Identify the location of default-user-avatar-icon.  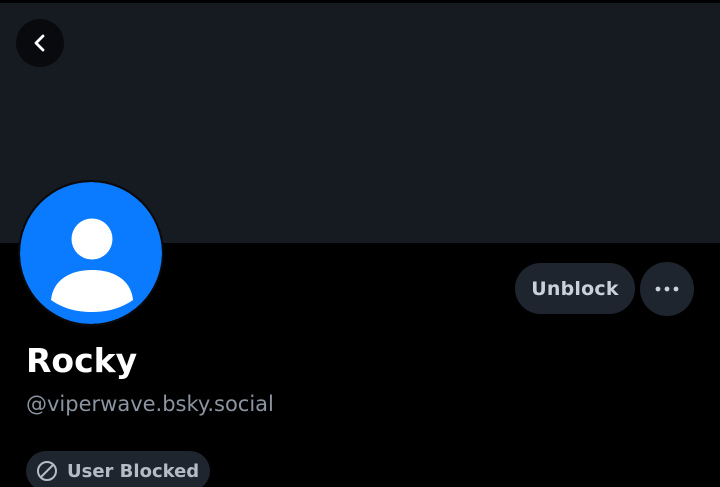
(91, 253).